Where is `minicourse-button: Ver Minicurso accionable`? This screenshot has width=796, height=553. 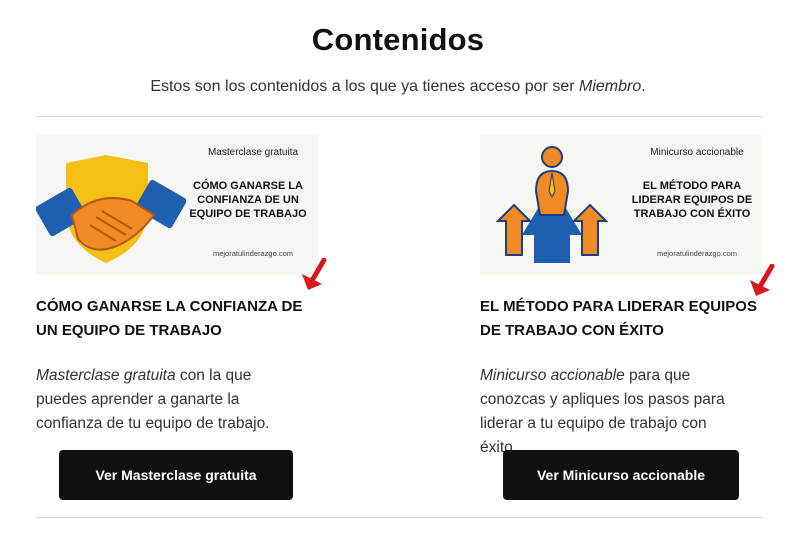 minicourse-button: Ver Minicurso accionable is located at coordinates (621, 475).